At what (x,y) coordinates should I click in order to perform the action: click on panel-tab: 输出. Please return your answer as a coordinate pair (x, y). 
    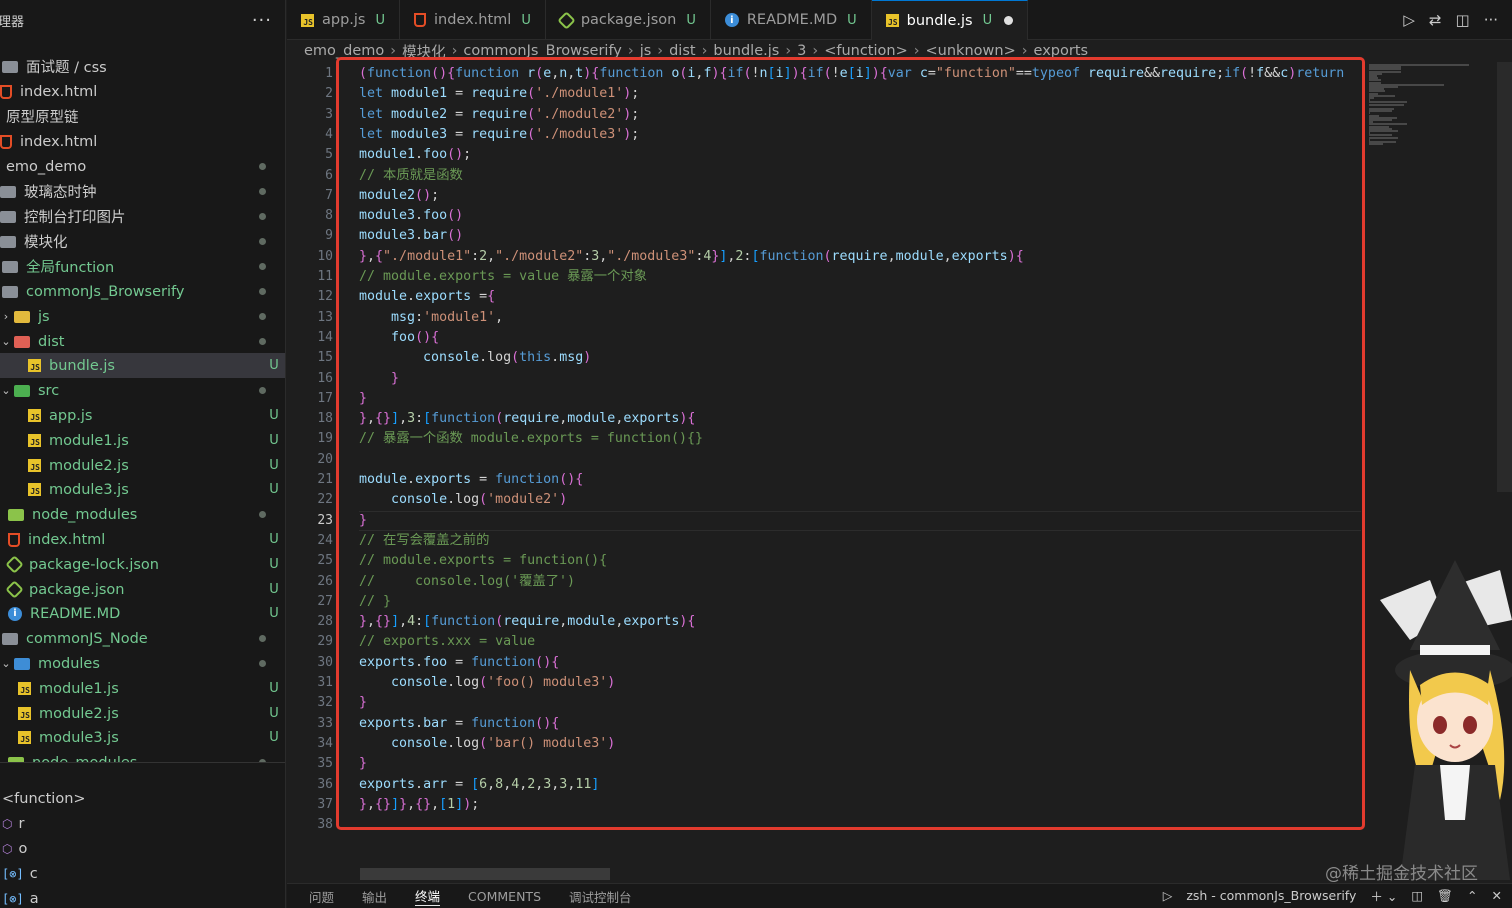
    Looking at the image, I should click on (374, 896).